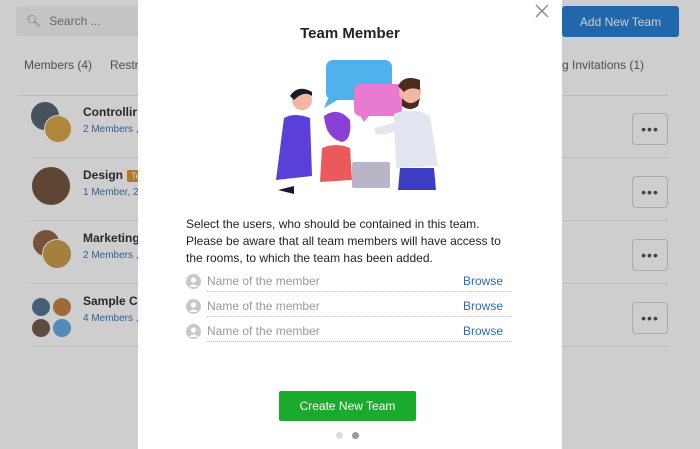 This screenshot has height=449, width=700. Describe the element at coordinates (357, 127) in the screenshot. I see `team-illustration` at that location.